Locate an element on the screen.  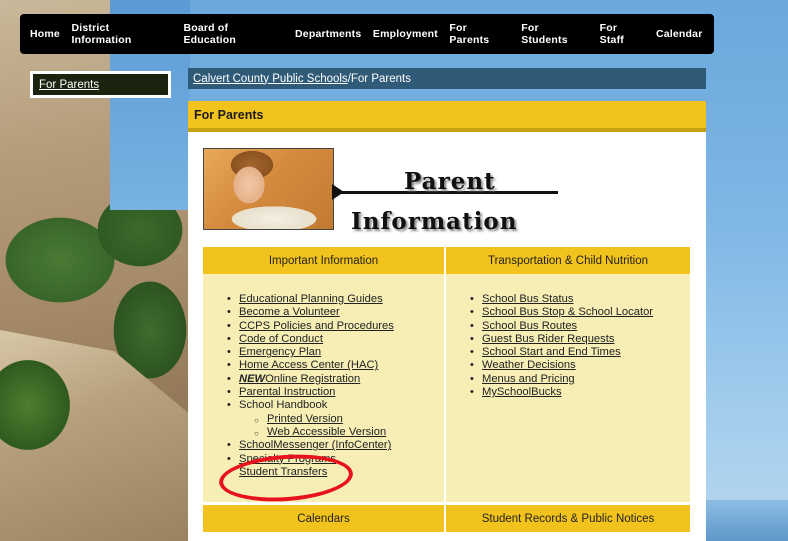
list-item: School Bus Routes is located at coordinates (580, 327).